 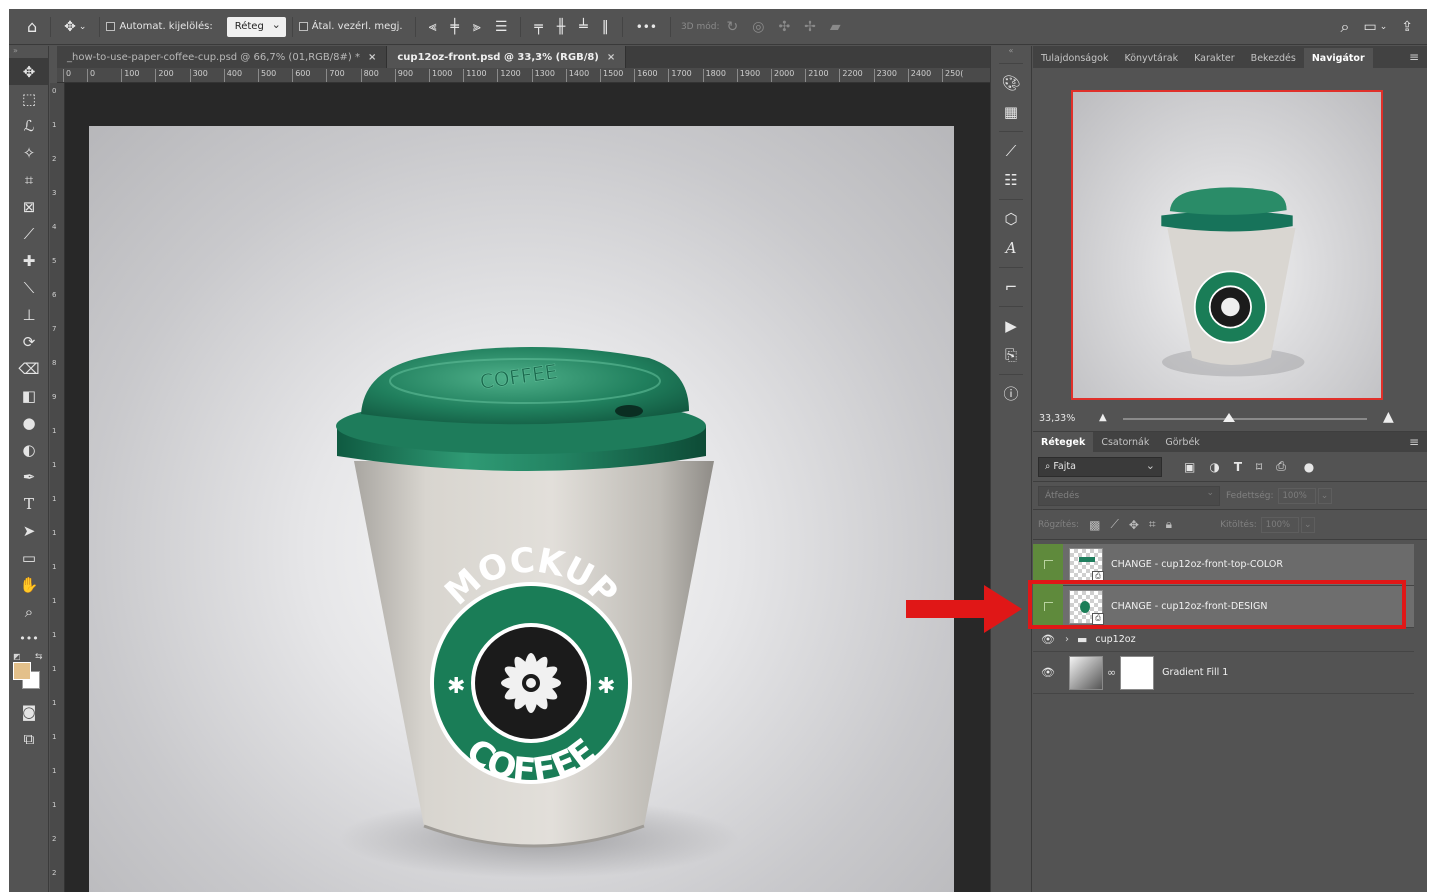 What do you see at coordinates (1169, 524) in the screenshot?
I see `lock-all-icon: 🔒︎` at bounding box center [1169, 524].